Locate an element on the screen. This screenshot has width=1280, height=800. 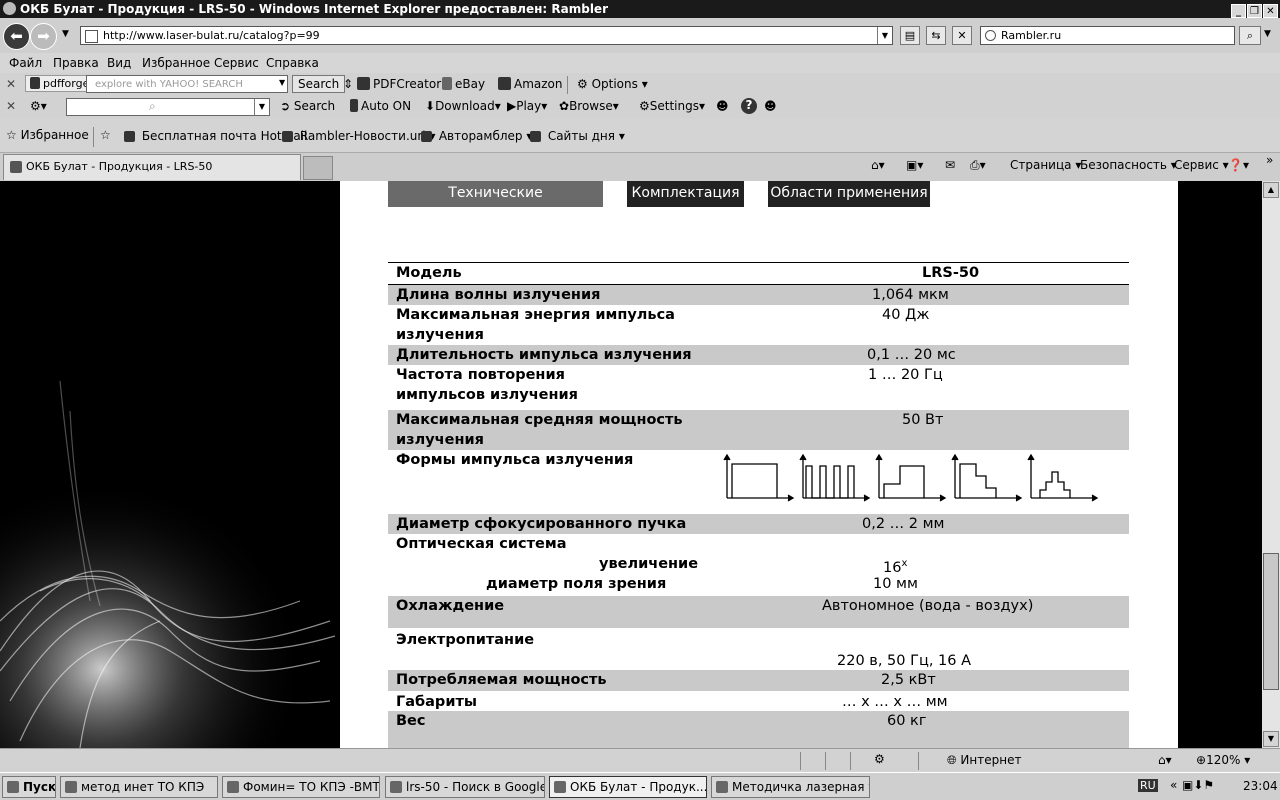
scroll-thumb is located at coordinates (1271, 621).